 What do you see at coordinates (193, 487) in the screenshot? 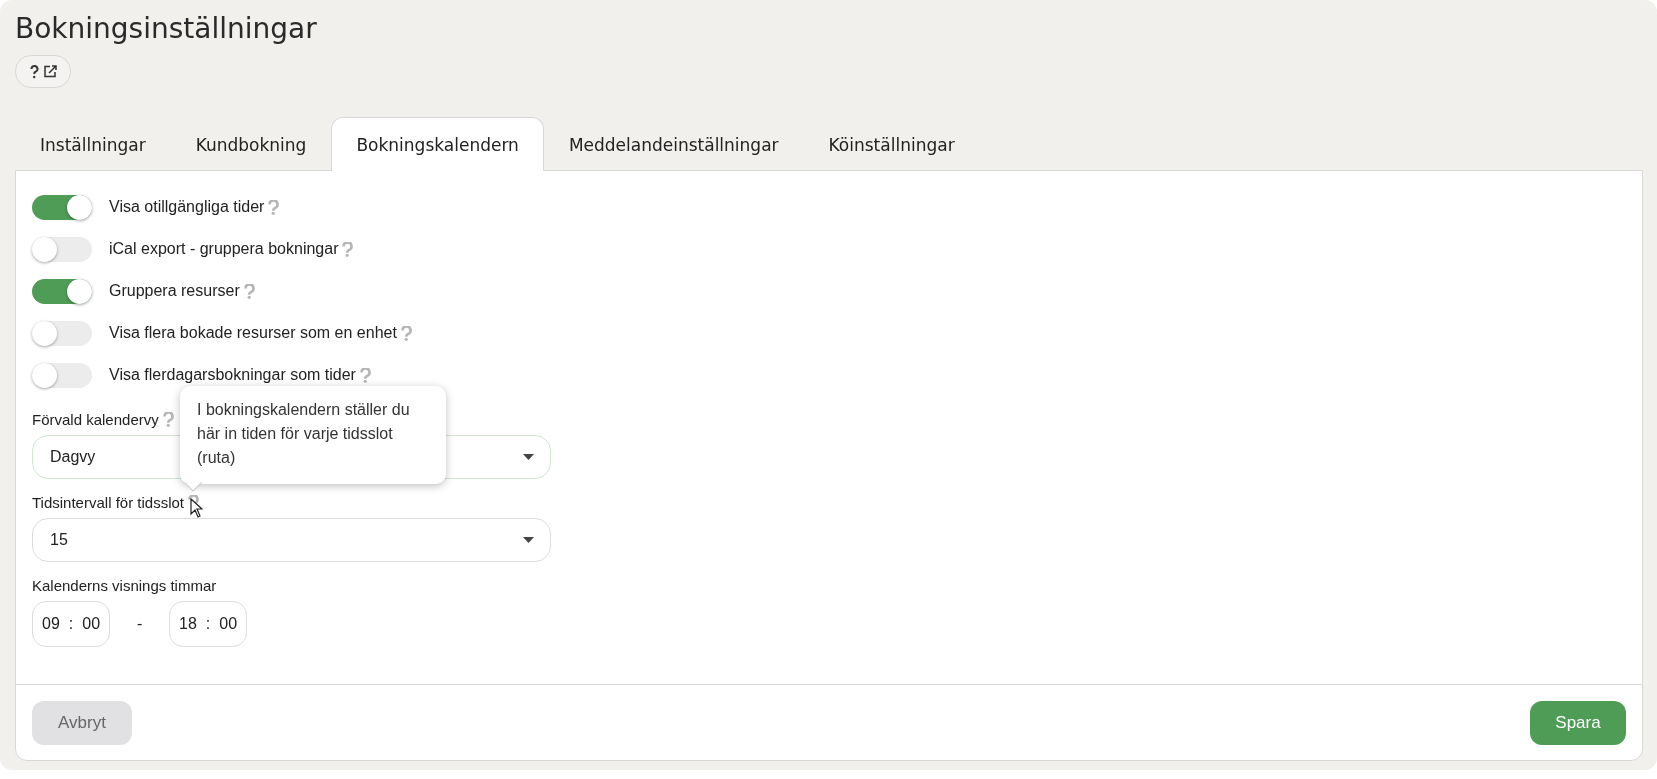
I see `tooltip-pointer` at bounding box center [193, 487].